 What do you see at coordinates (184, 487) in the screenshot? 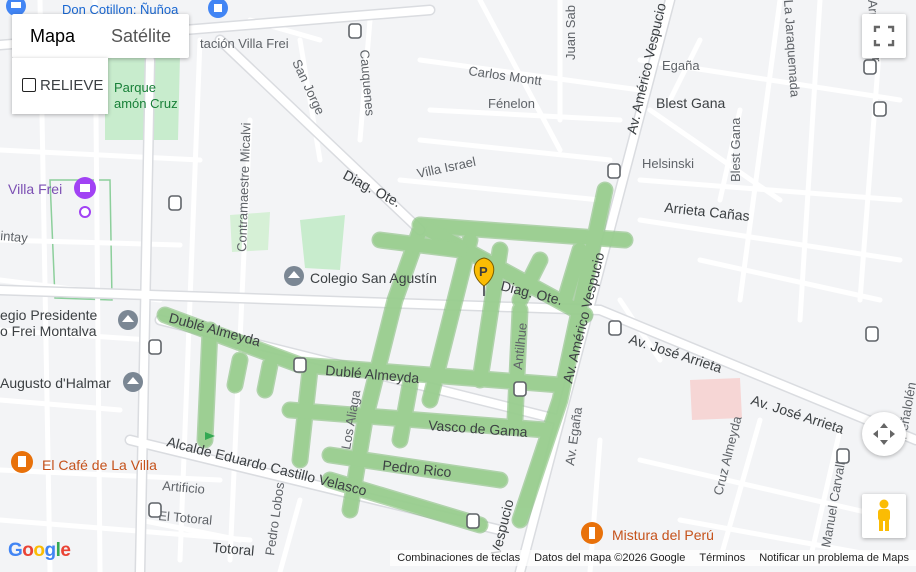
I see `street-label: Artificio` at bounding box center [184, 487].